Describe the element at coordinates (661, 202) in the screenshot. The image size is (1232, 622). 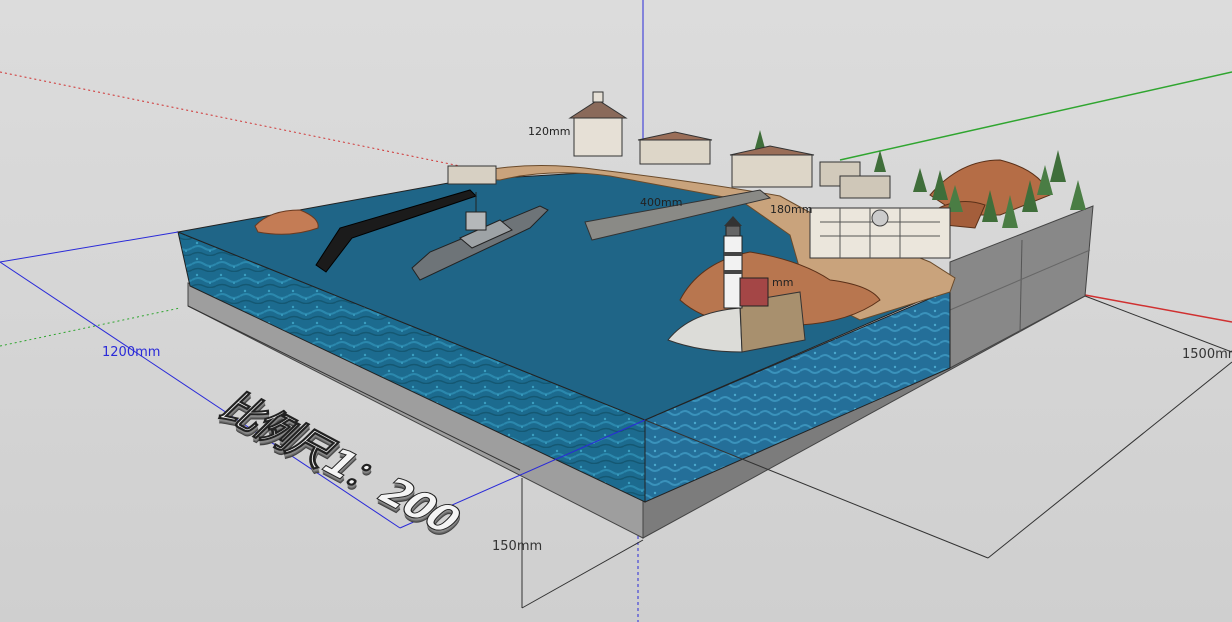
I see `pier-dimension-label: 400mm` at that location.